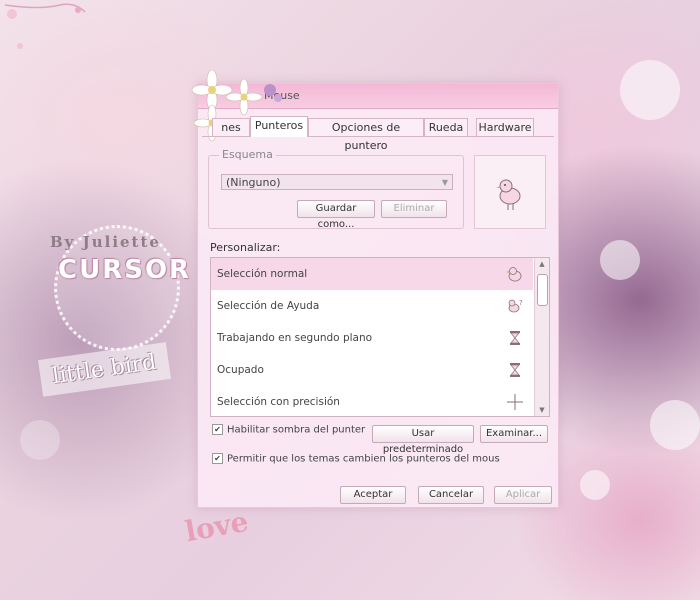  Describe the element at coordinates (414, 209) in the screenshot. I see `delete-scheme-button: Eliminar` at that location.